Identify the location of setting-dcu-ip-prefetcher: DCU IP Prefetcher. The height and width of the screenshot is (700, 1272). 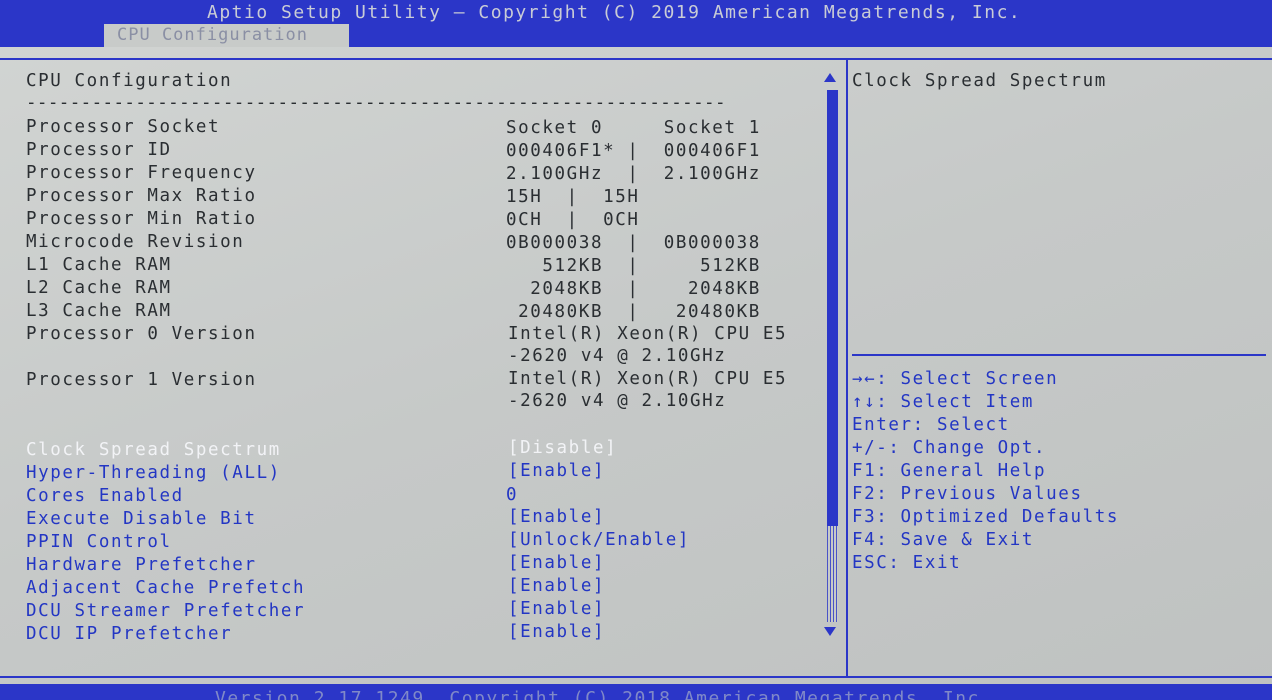
(129, 634).